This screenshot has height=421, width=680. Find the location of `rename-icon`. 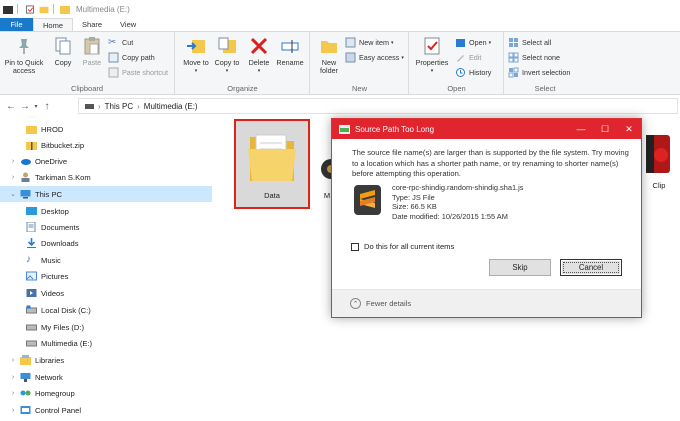

rename-icon is located at coordinates (290, 46).